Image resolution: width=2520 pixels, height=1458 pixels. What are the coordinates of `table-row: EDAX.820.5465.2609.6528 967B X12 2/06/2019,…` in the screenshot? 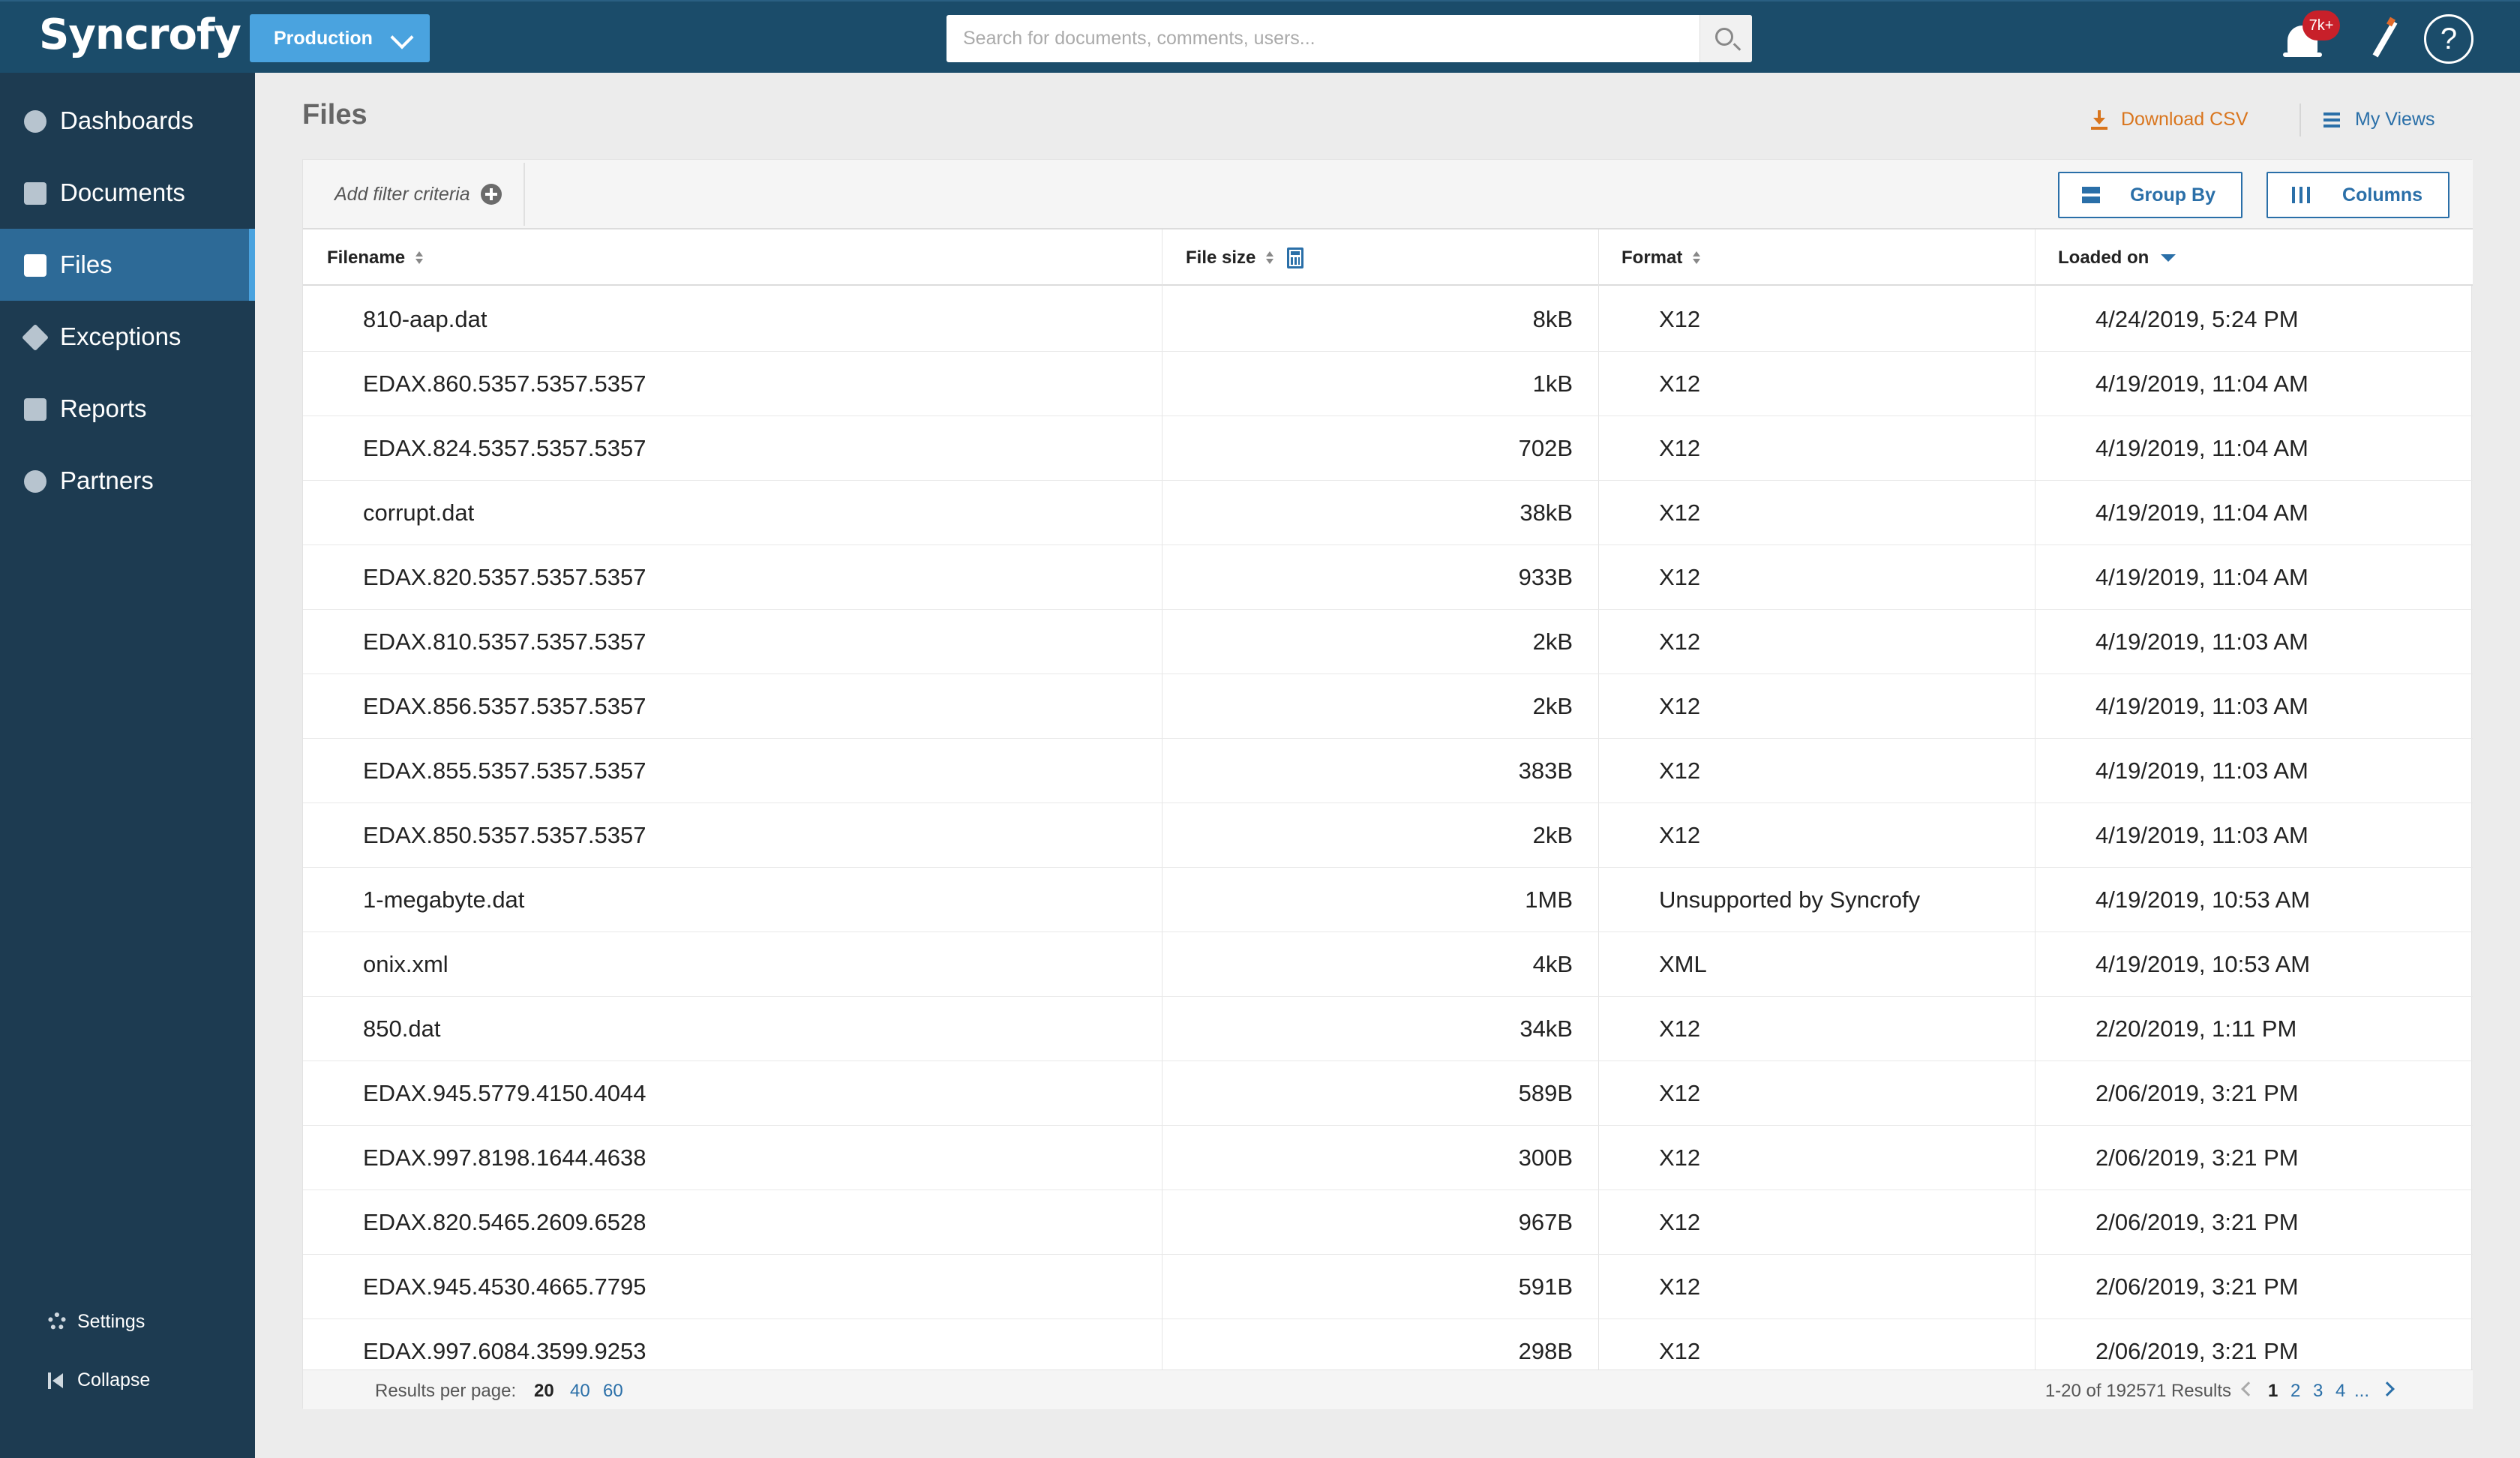 It's located at (1388, 1222).